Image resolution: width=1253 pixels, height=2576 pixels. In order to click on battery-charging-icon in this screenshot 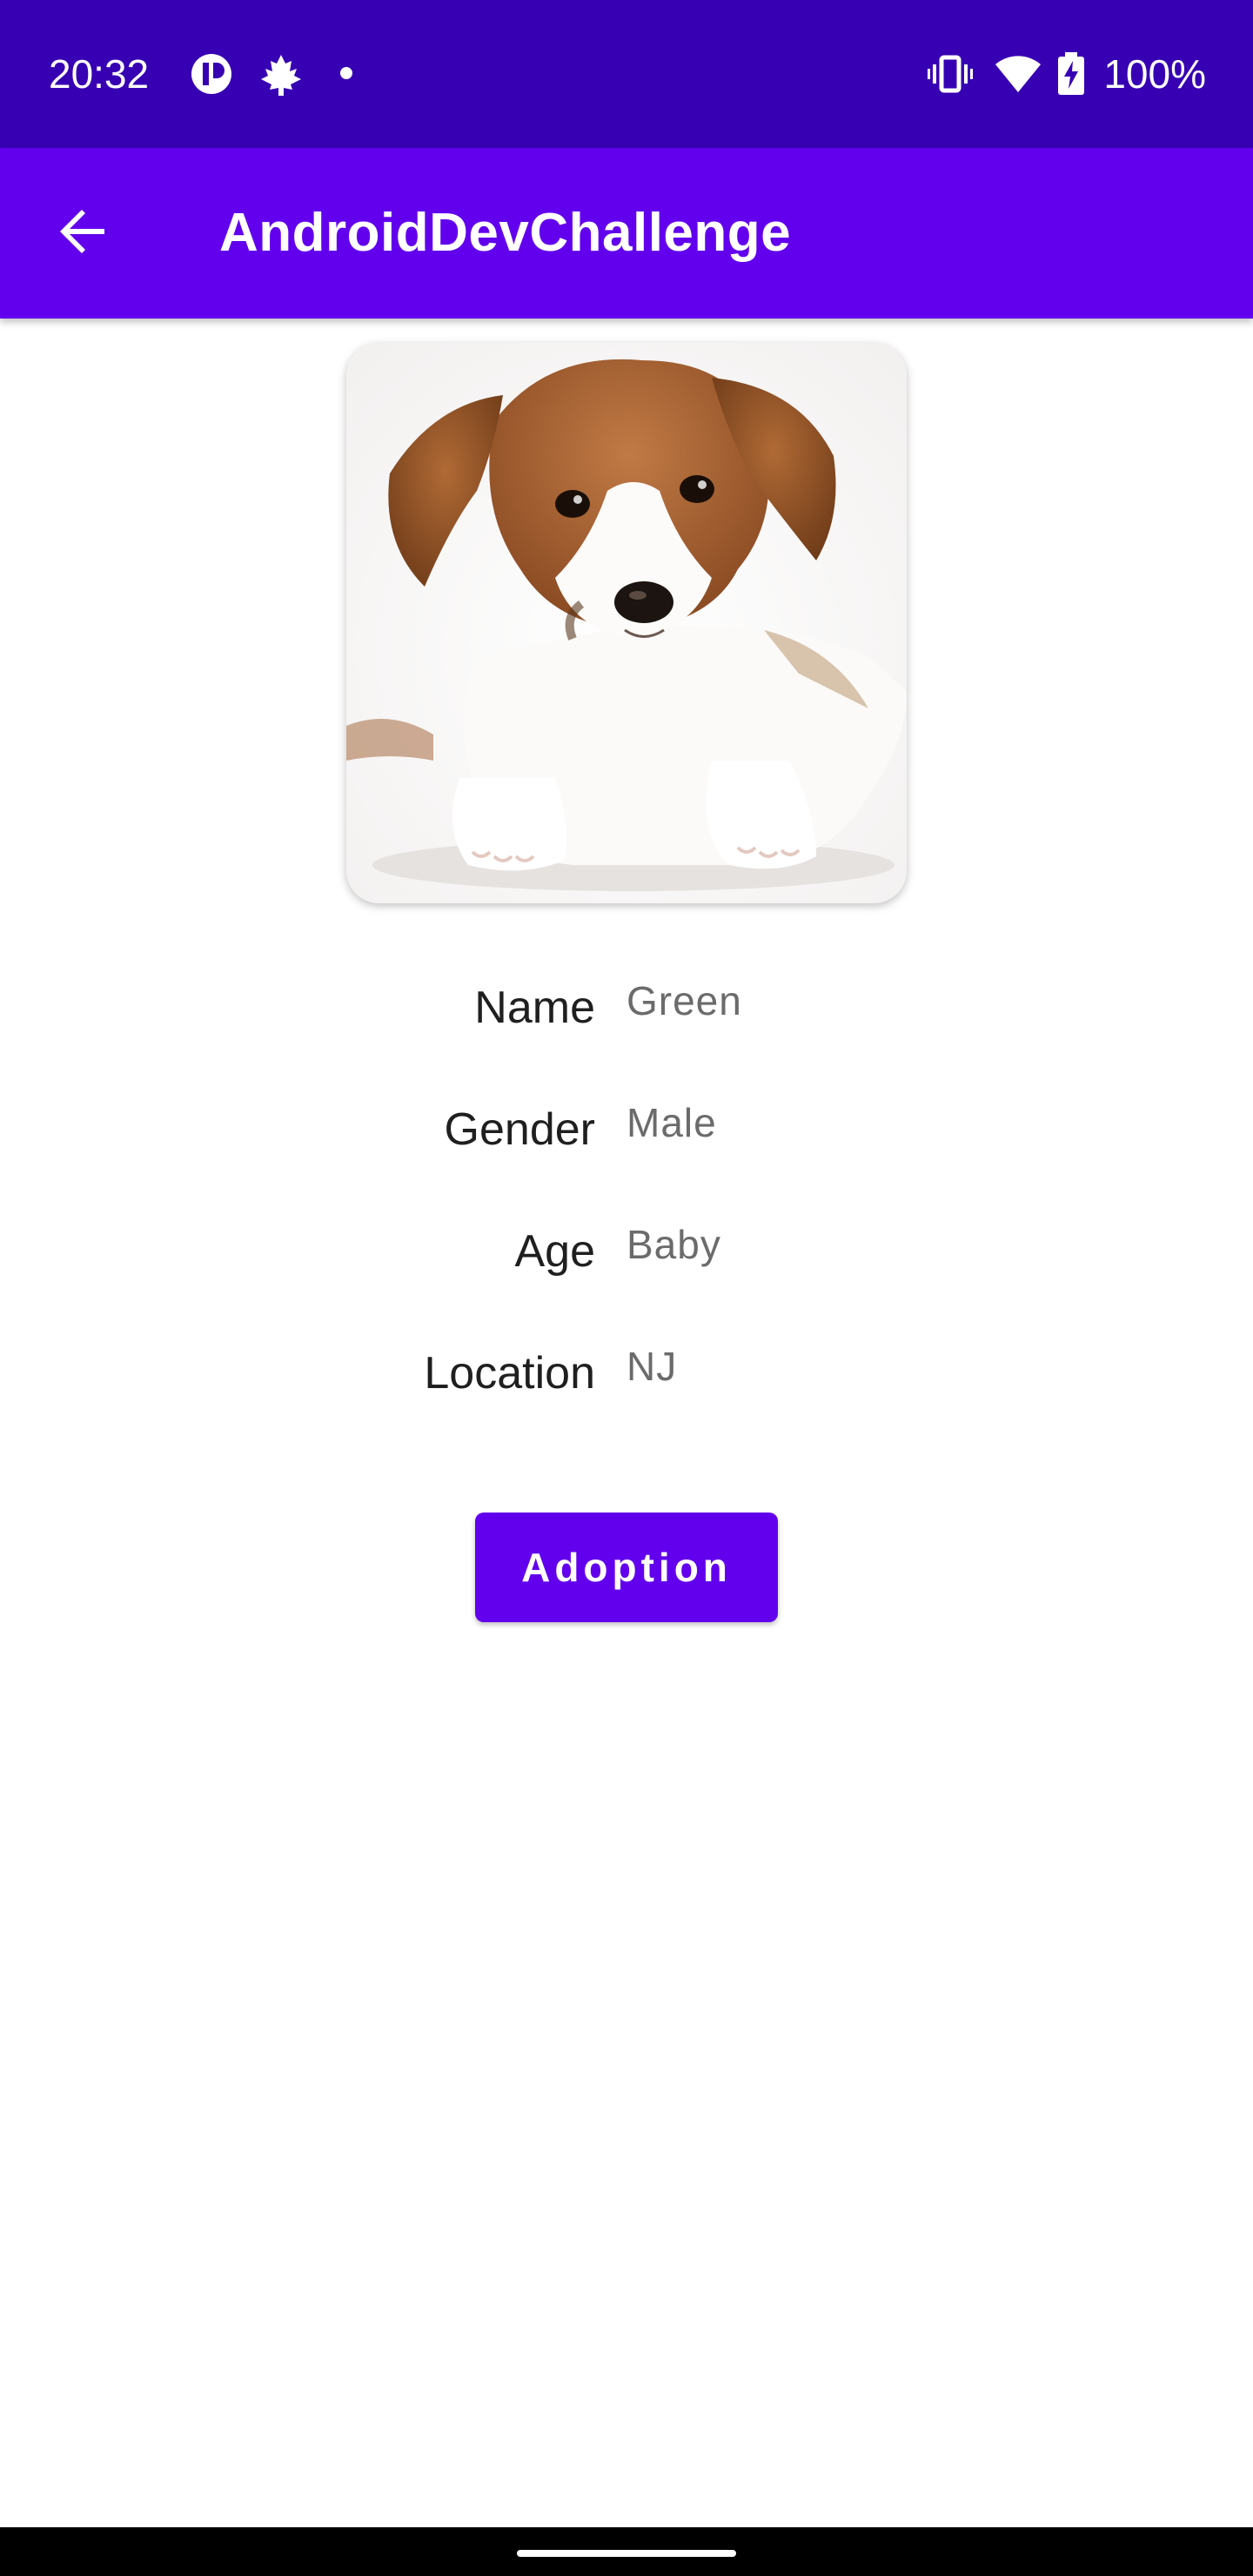, I will do `click(1071, 74)`.